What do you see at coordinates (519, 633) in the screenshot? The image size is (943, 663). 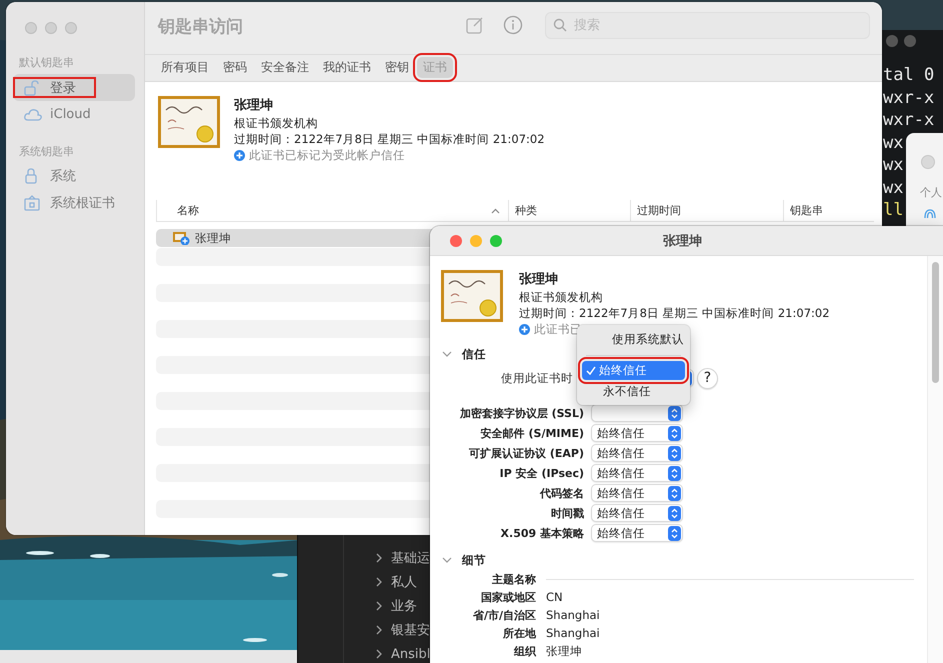 I see `field-label: 所在地` at bounding box center [519, 633].